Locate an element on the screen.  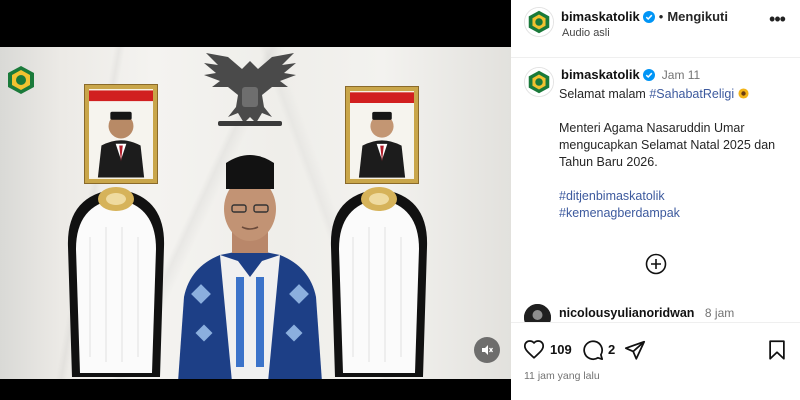
throne-chair-right is located at coordinates (379, 282).